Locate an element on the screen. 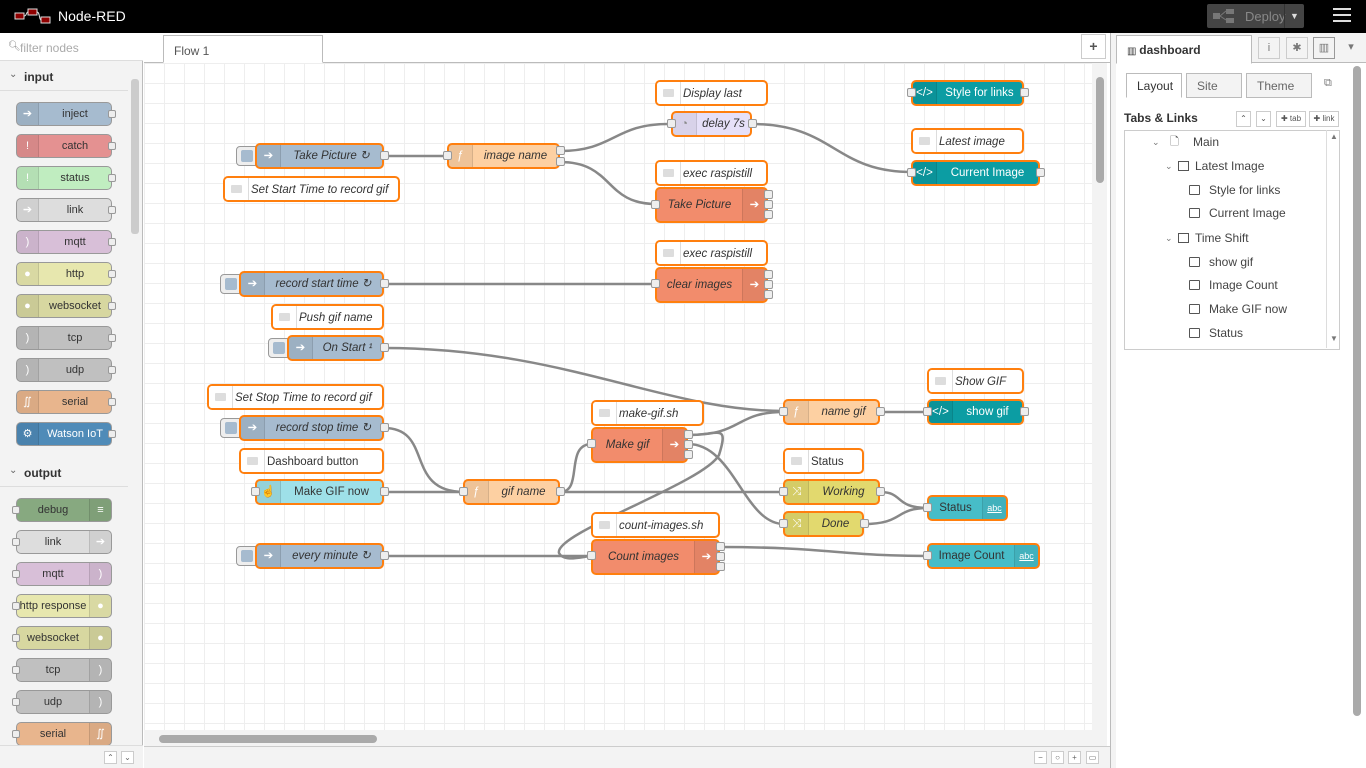  exec-node: ➔ Take Picture is located at coordinates (711, 205).